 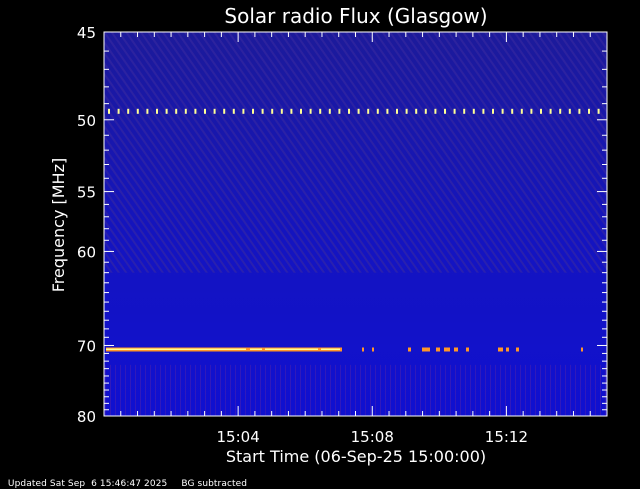 What do you see at coordinates (214, 484) in the screenshot?
I see `background-note: BG subtracted` at bounding box center [214, 484].